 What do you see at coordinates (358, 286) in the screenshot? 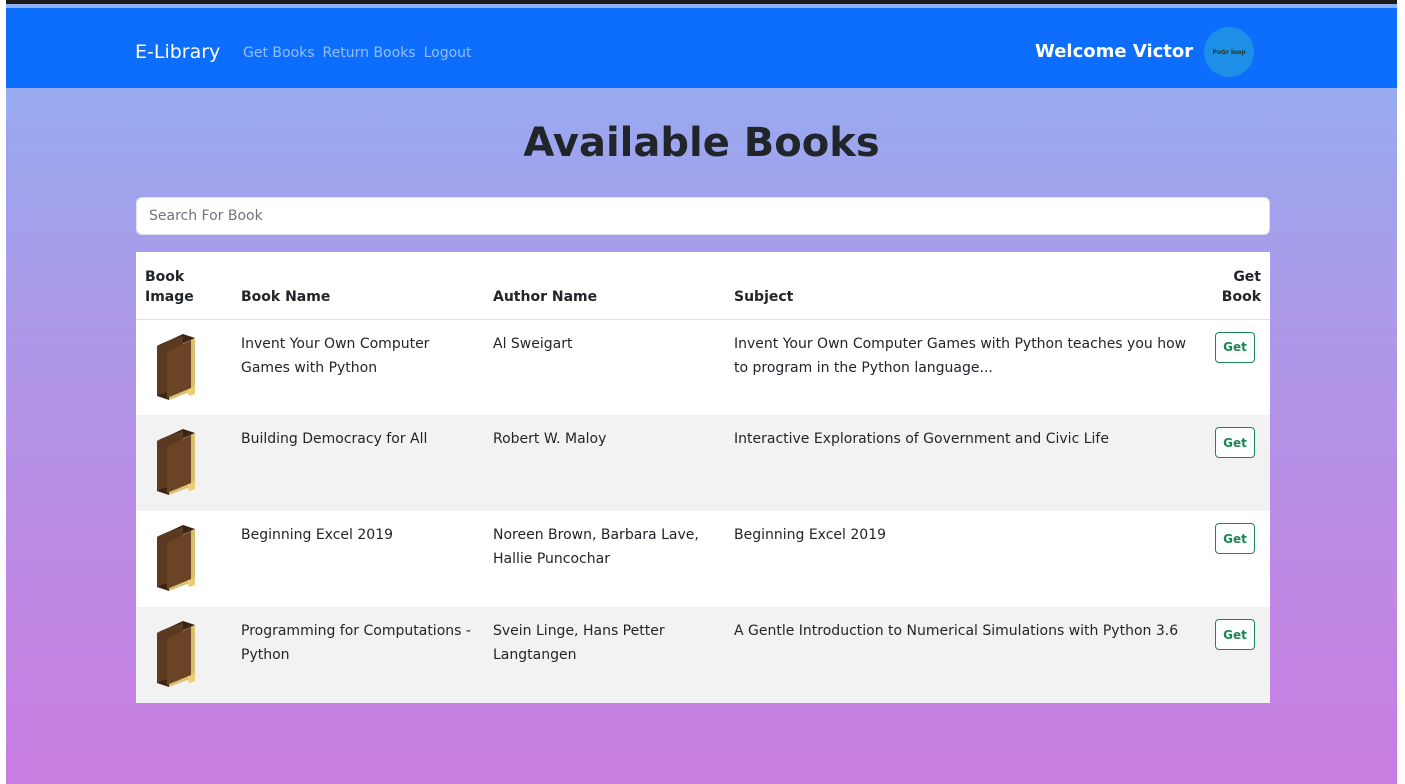
I see `header-book-name: Book Name` at bounding box center [358, 286].